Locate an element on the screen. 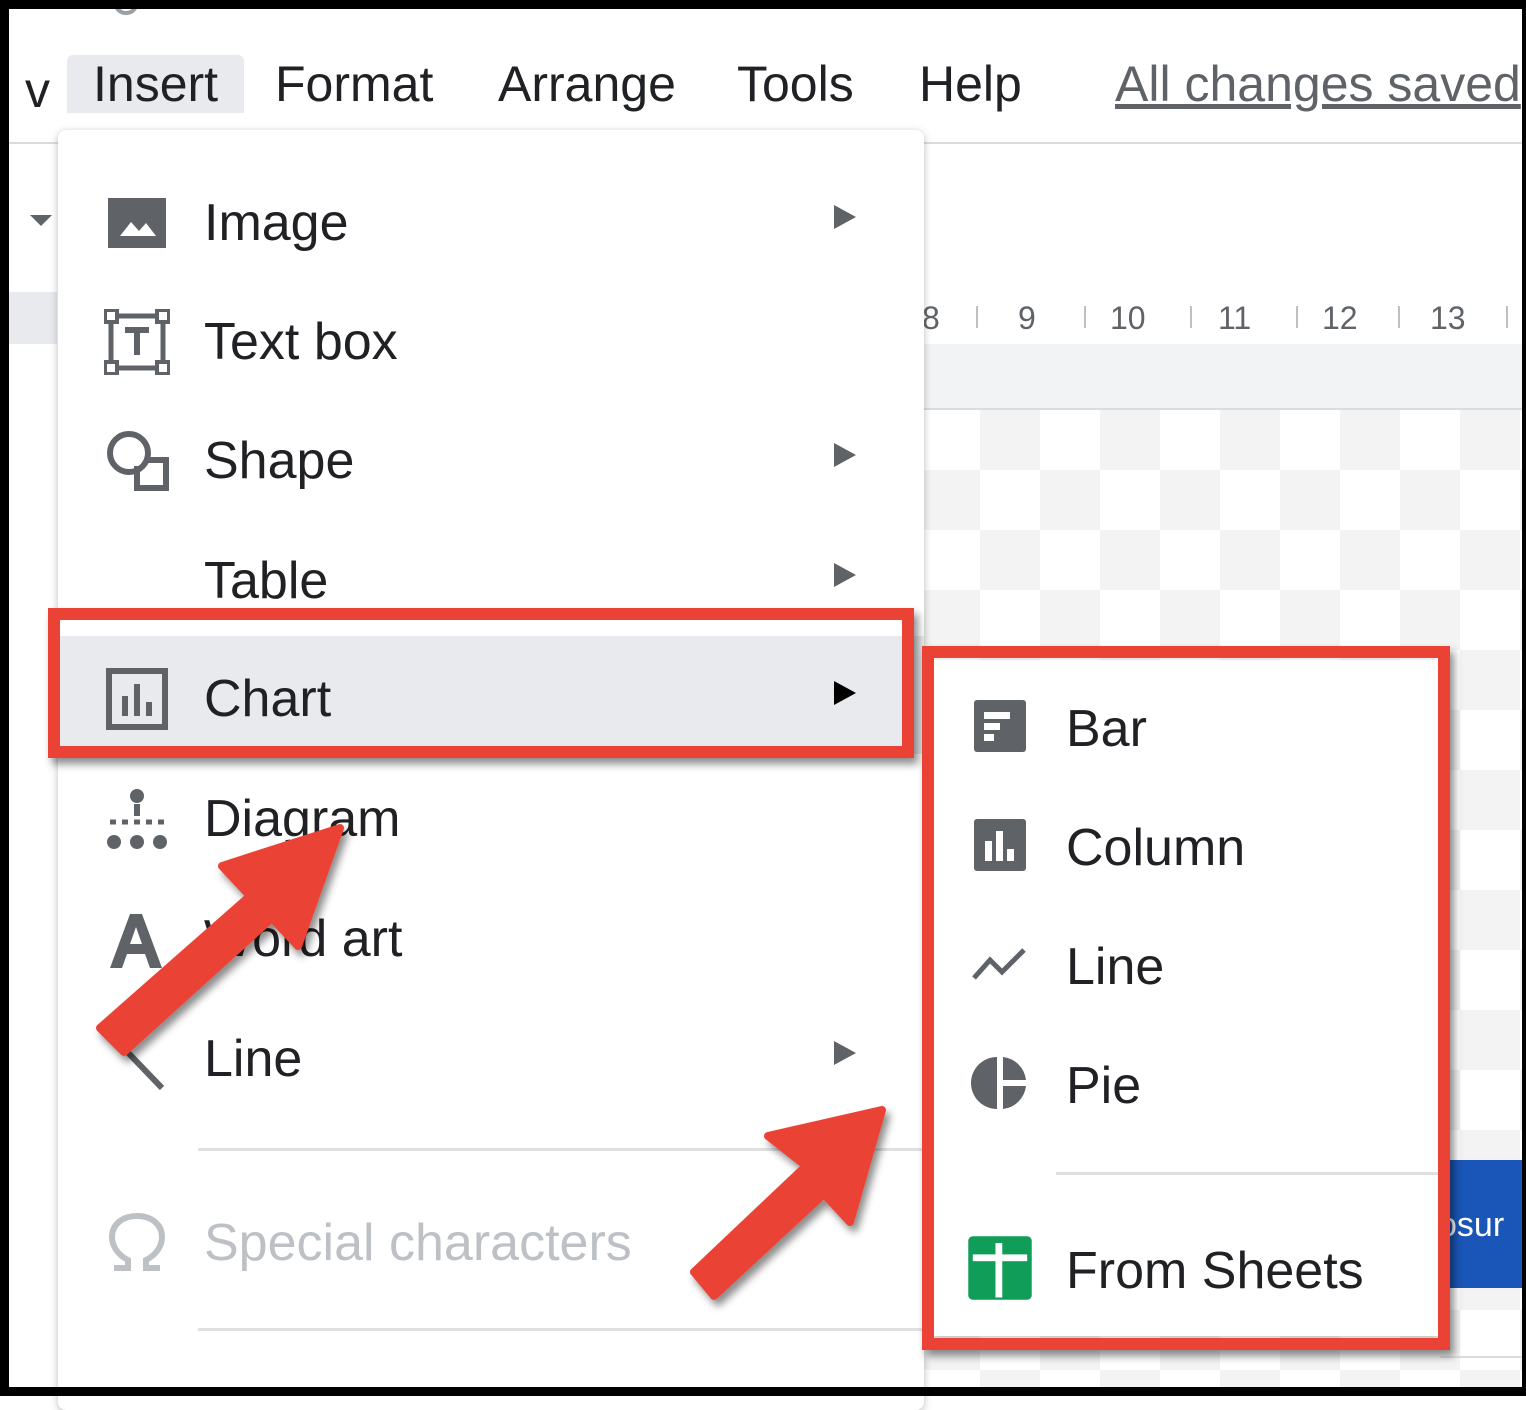 The width and height of the screenshot is (1526, 1410). menu-item-image: Image is located at coordinates (491, 219).